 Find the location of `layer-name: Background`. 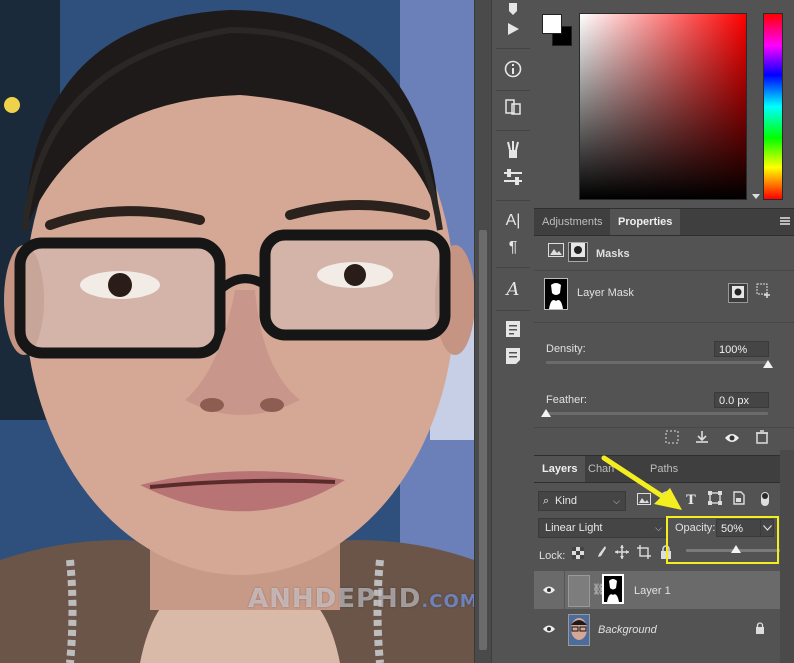

layer-name: Background is located at coordinates (627, 630).